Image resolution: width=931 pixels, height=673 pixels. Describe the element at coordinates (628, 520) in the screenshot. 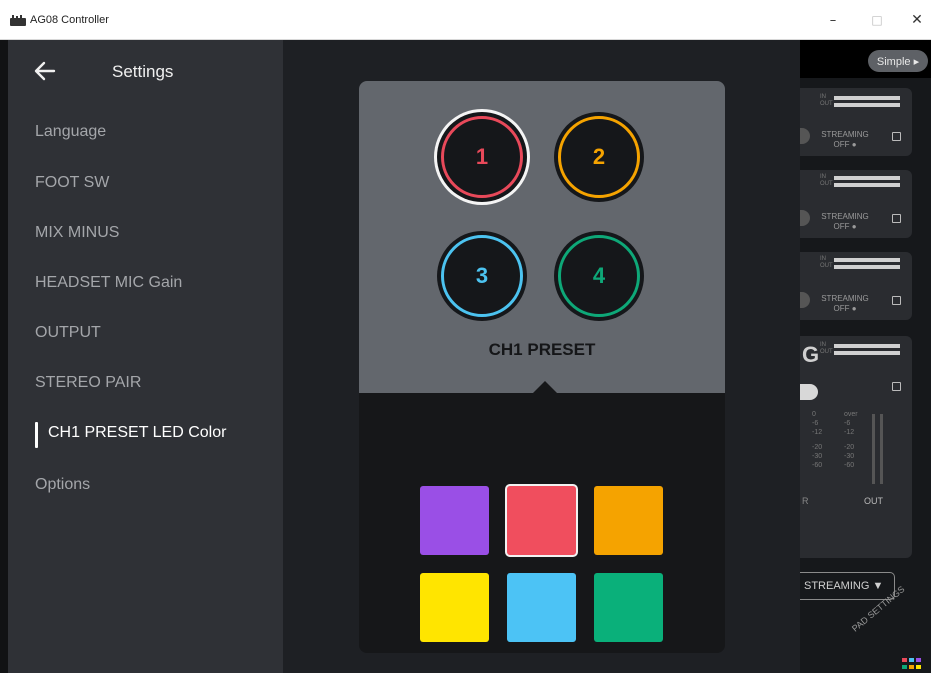

I see `color-swatch-orange` at that location.